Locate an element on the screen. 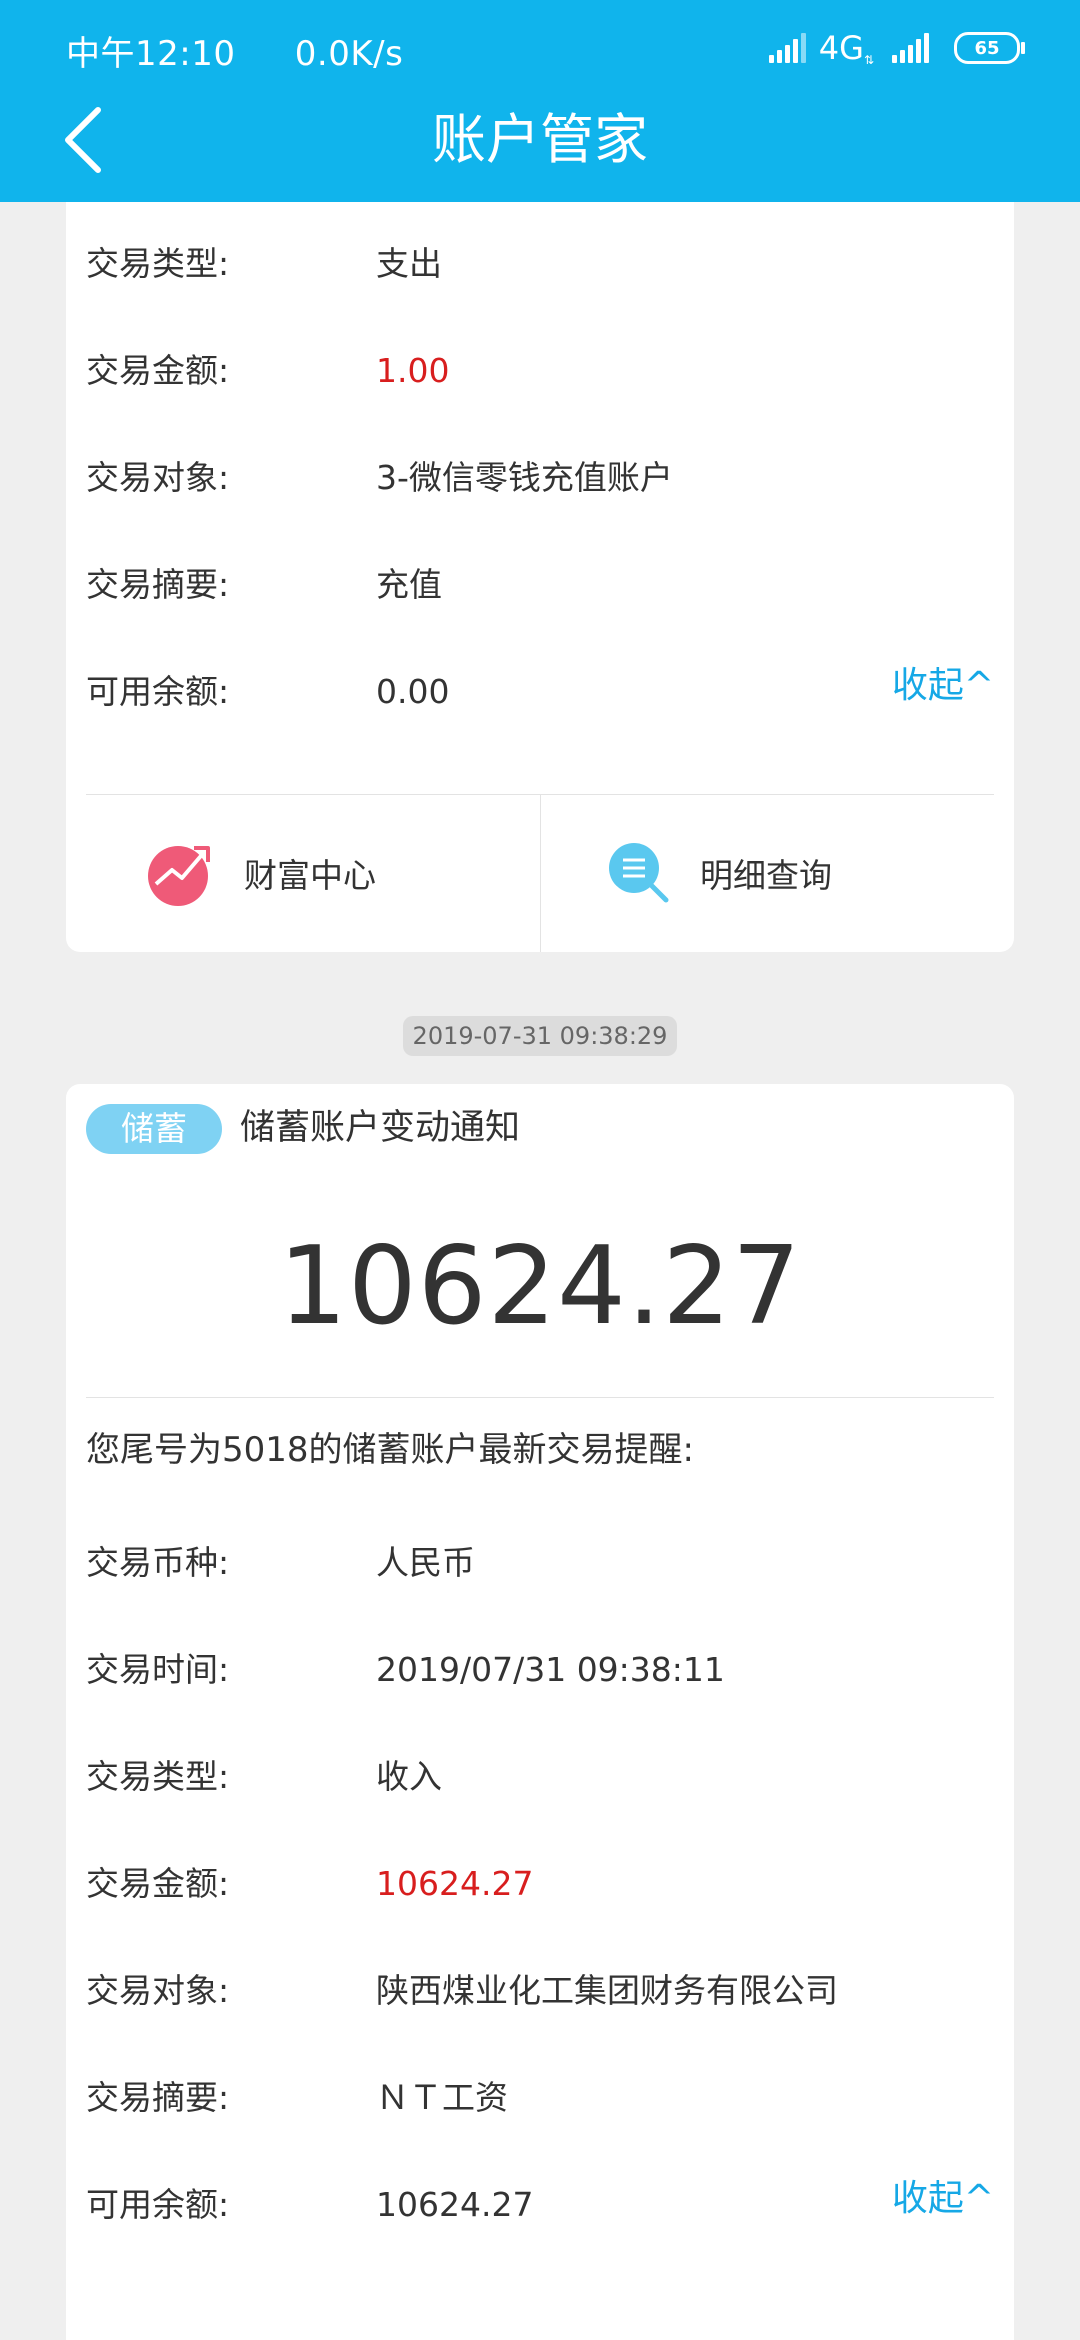 Image resolution: width=1080 pixels, height=2340 pixels. detail-query-button: 明细查询 is located at coordinates (719, 873).